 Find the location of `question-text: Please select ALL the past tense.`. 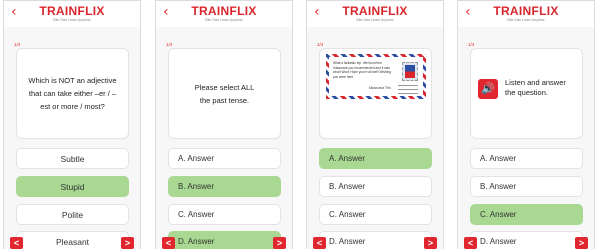

question-text: Please select ALL the past tense. is located at coordinates (224, 93).